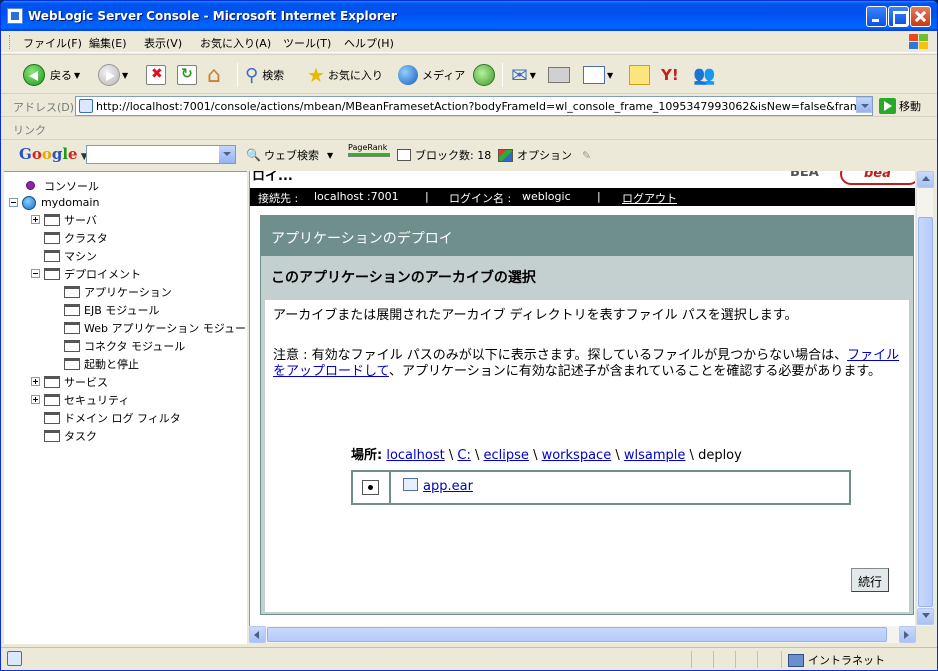 This screenshot has height=671, width=938. I want to click on path-link-wlsample: wlsample, so click(655, 455).